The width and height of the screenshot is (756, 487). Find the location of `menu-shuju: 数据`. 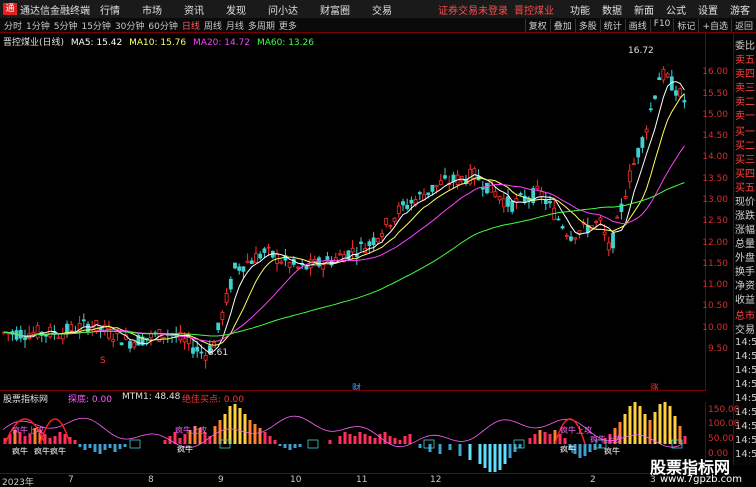

menu-shuju: 数据 is located at coordinates (612, 9).